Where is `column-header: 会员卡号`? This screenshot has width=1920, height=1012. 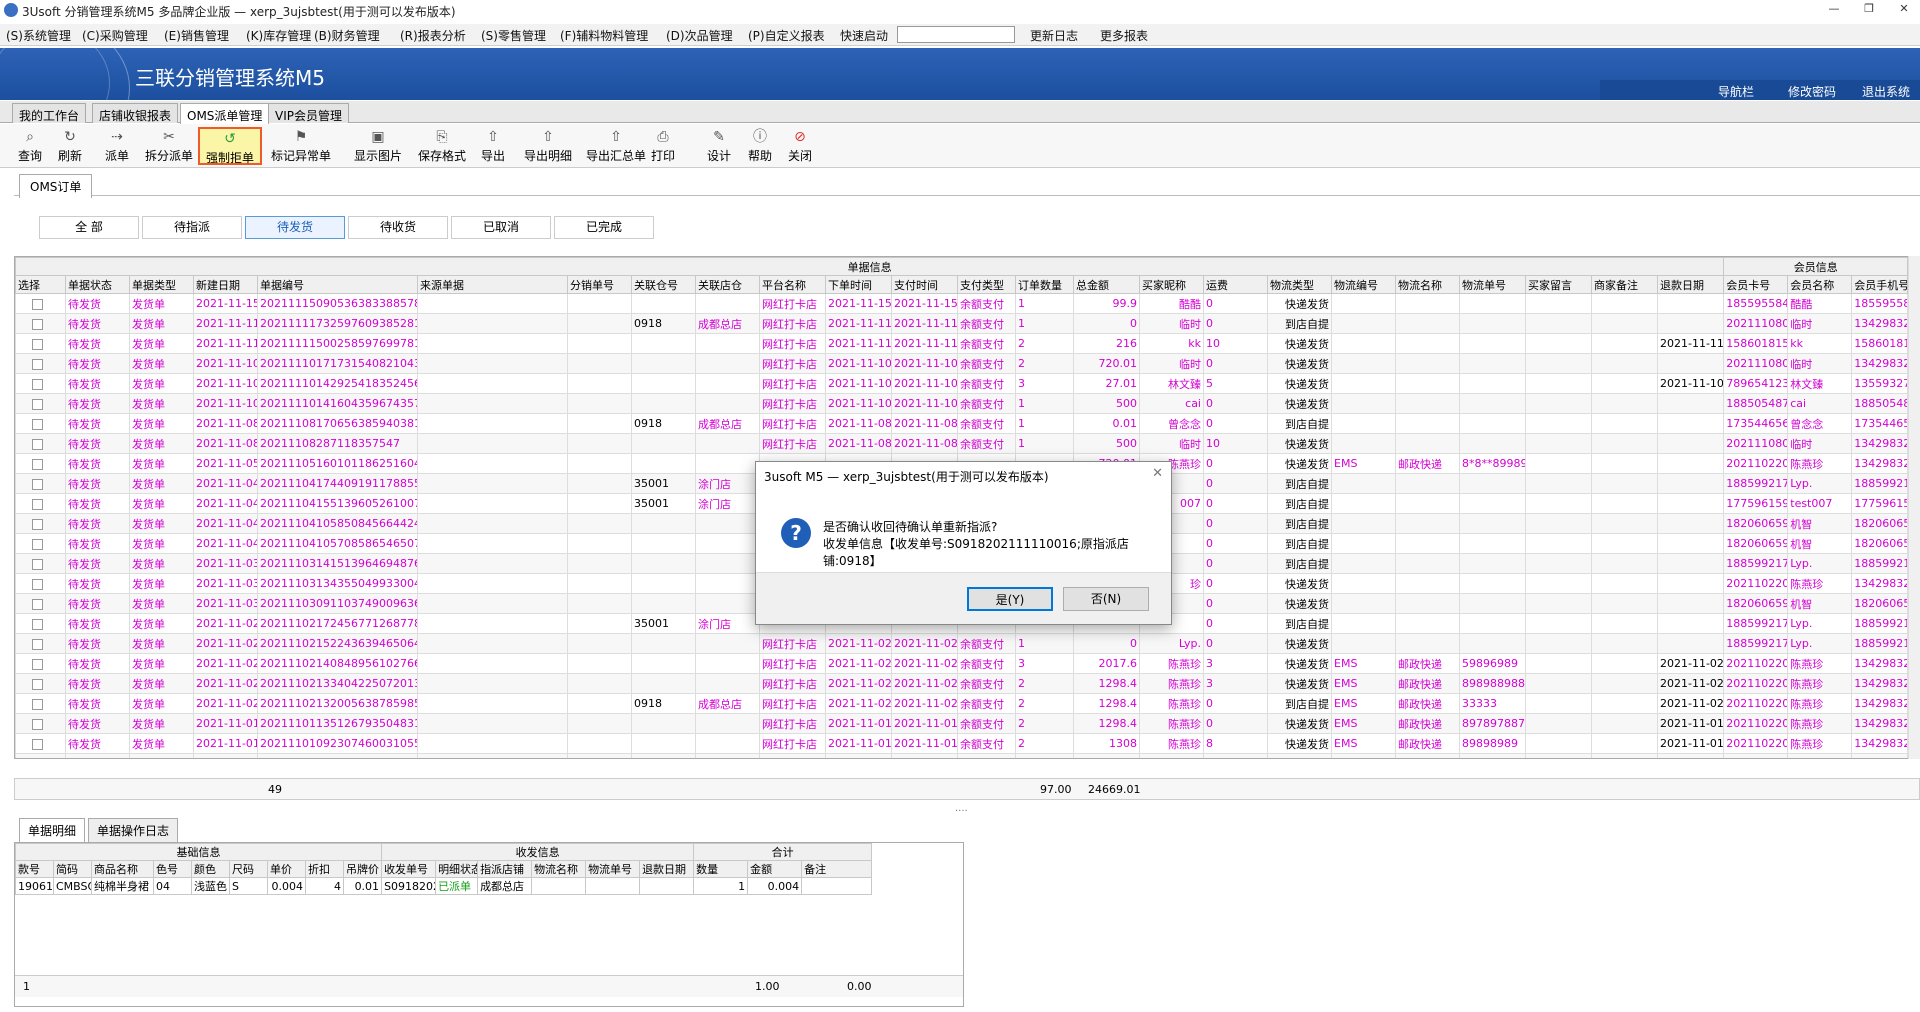 column-header: 会员卡号 is located at coordinates (1756, 284).